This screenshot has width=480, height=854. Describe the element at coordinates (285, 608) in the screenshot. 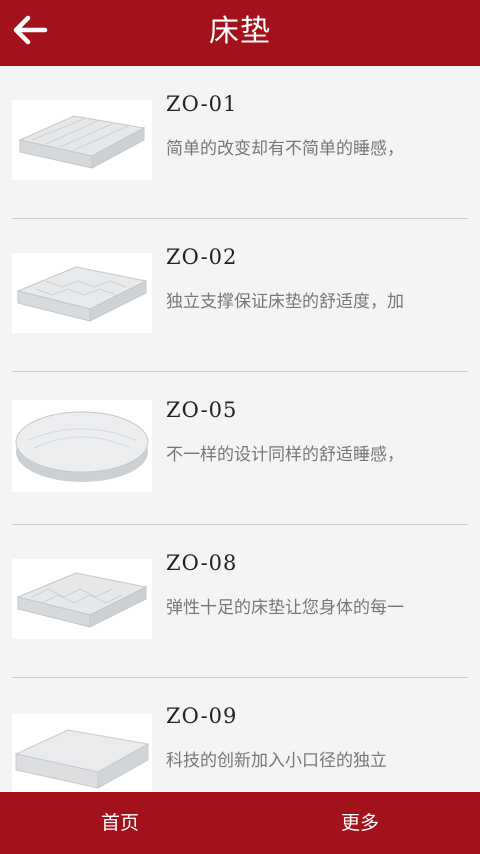

I see `product-description: 弹性十足的床垫让您身体的每一` at that location.